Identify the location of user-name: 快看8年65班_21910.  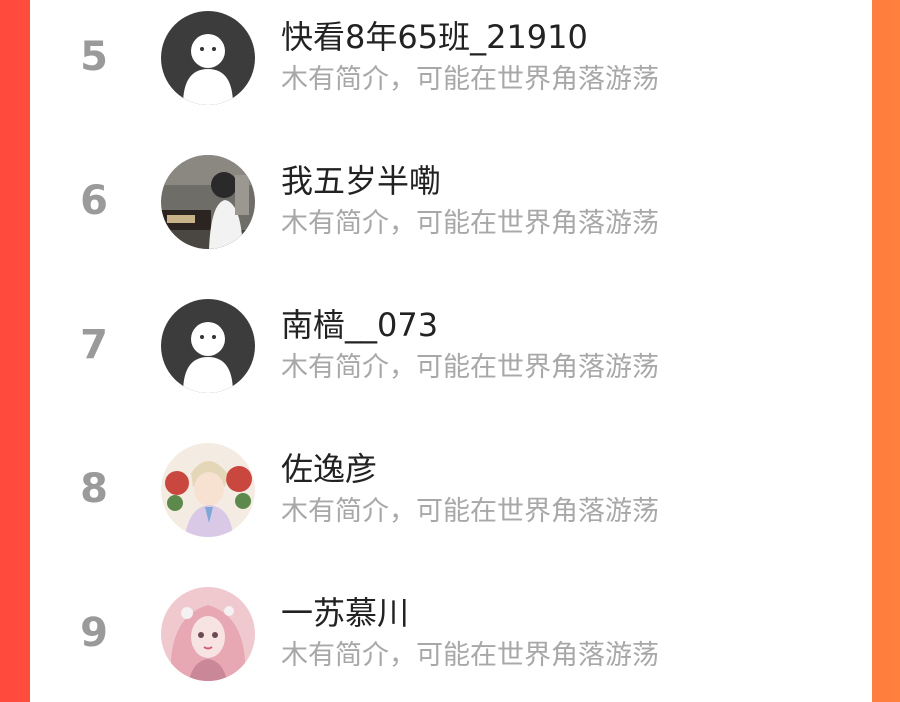
(434, 37).